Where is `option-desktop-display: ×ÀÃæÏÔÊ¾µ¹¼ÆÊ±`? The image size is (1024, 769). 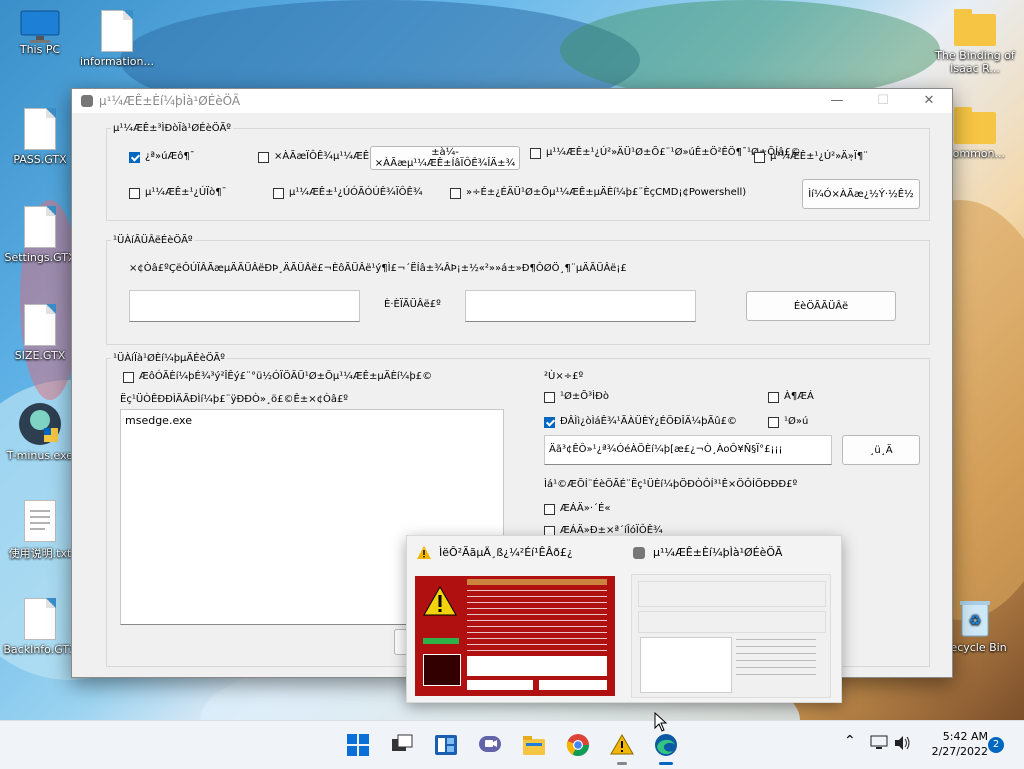 option-desktop-display: ×ÀÃæÏÔÊ¾µ¹¼ÆÊ± is located at coordinates (318, 157).